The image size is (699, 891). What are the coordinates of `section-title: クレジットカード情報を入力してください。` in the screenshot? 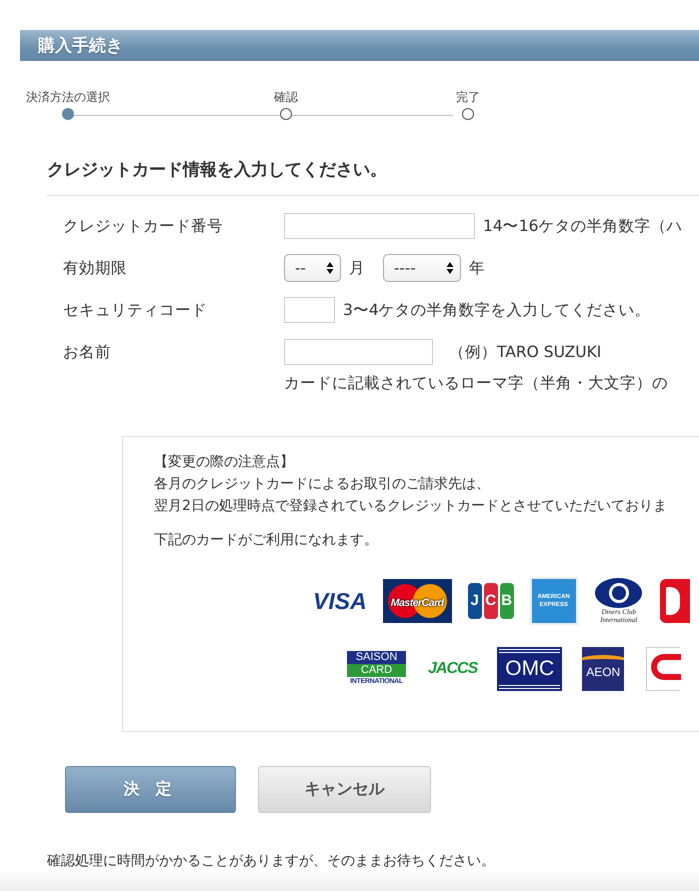 It's located at (373, 177).